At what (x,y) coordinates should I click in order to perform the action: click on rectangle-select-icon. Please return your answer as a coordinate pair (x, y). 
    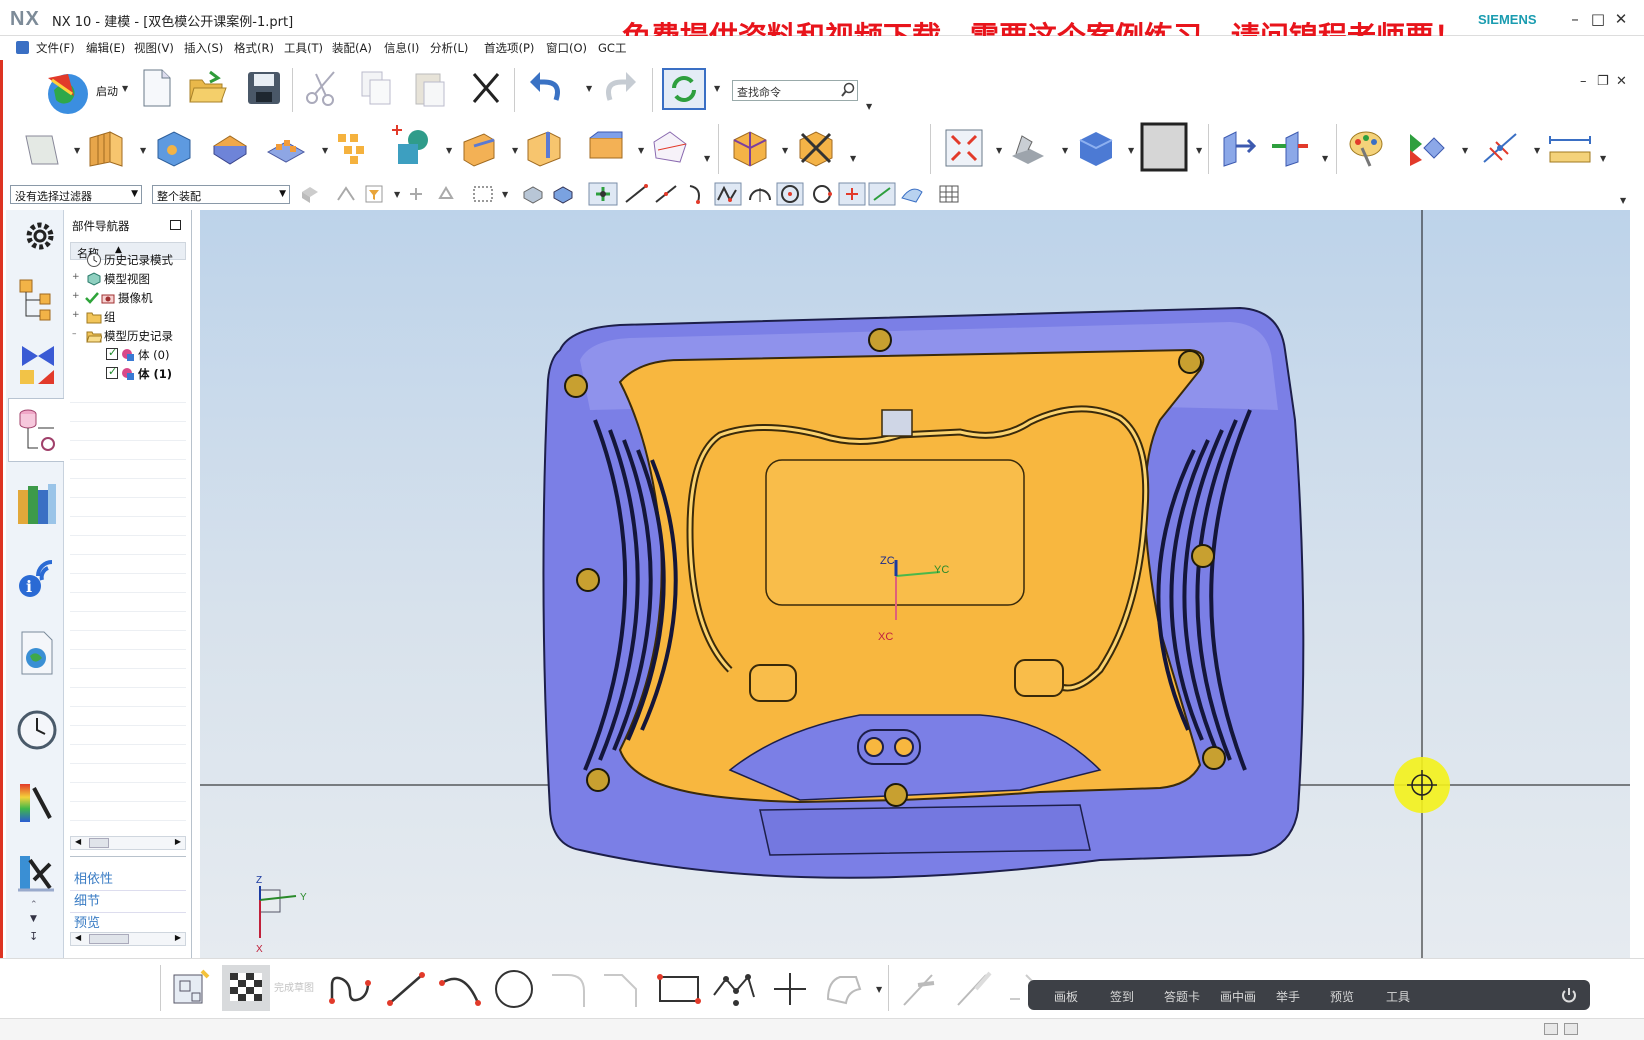
    Looking at the image, I should click on (483, 194).